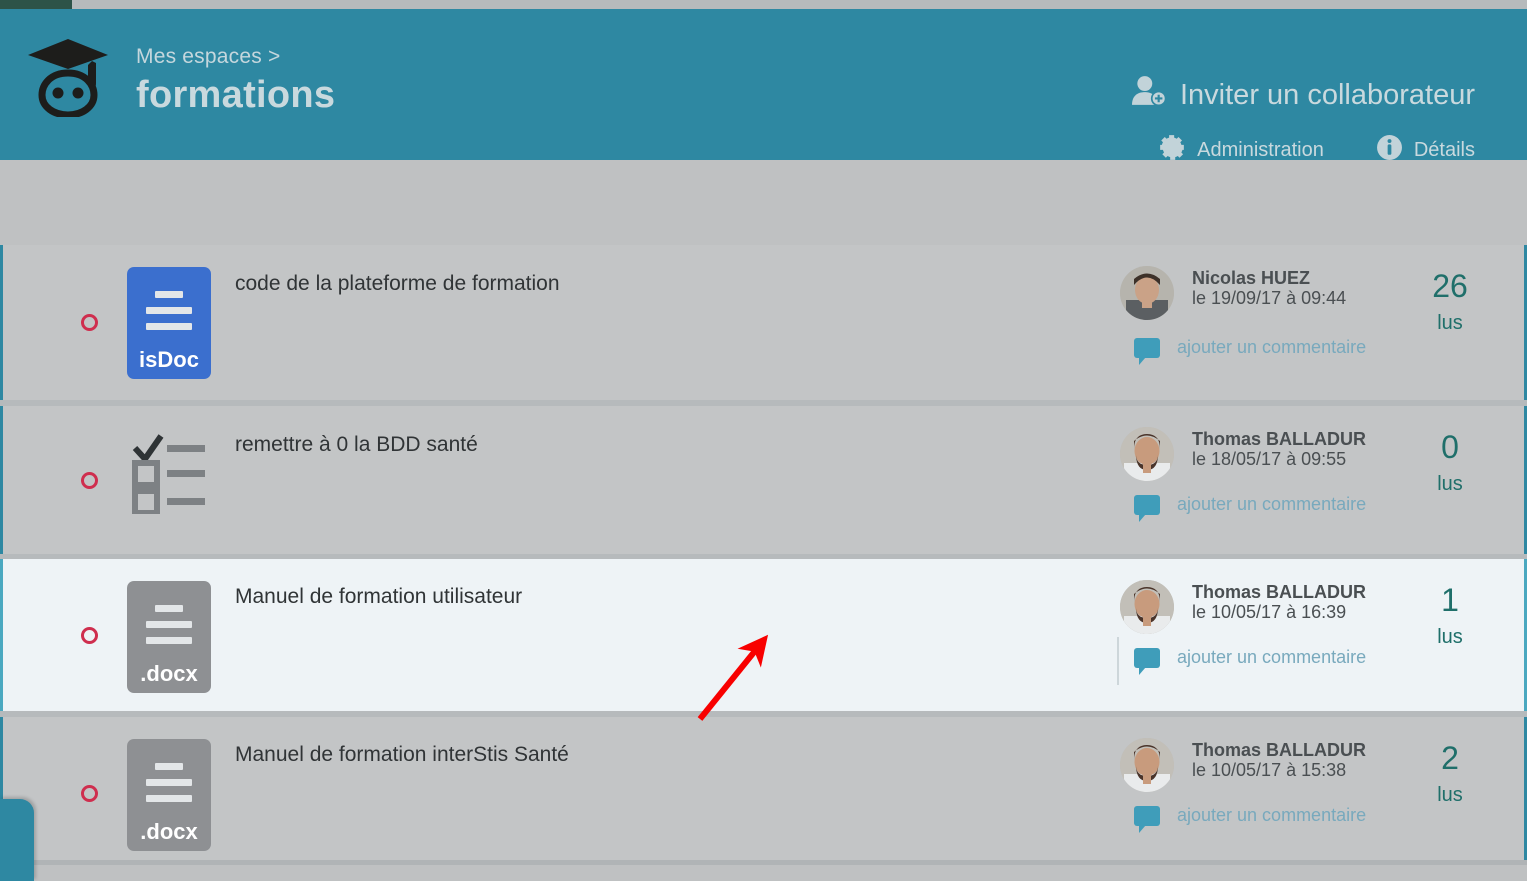  Describe the element at coordinates (236, 95) in the screenshot. I see `page-title: formations` at that location.